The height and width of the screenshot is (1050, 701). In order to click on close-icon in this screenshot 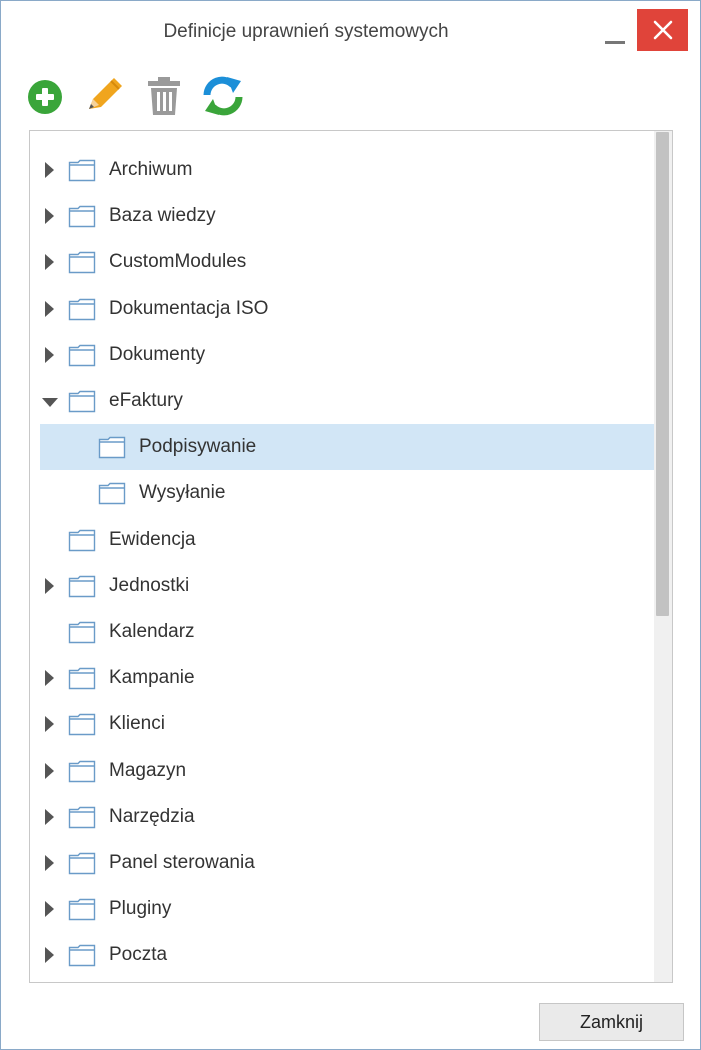, I will do `click(662, 30)`.